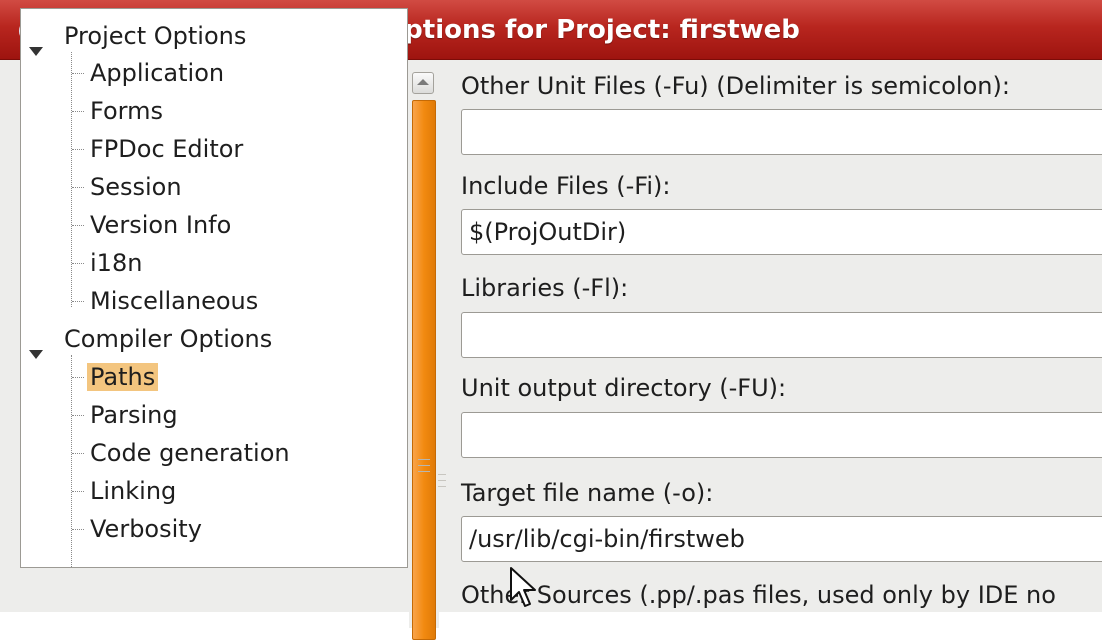 The width and height of the screenshot is (1102, 640). I want to click on tree-item-forms: Forms, so click(126, 111).